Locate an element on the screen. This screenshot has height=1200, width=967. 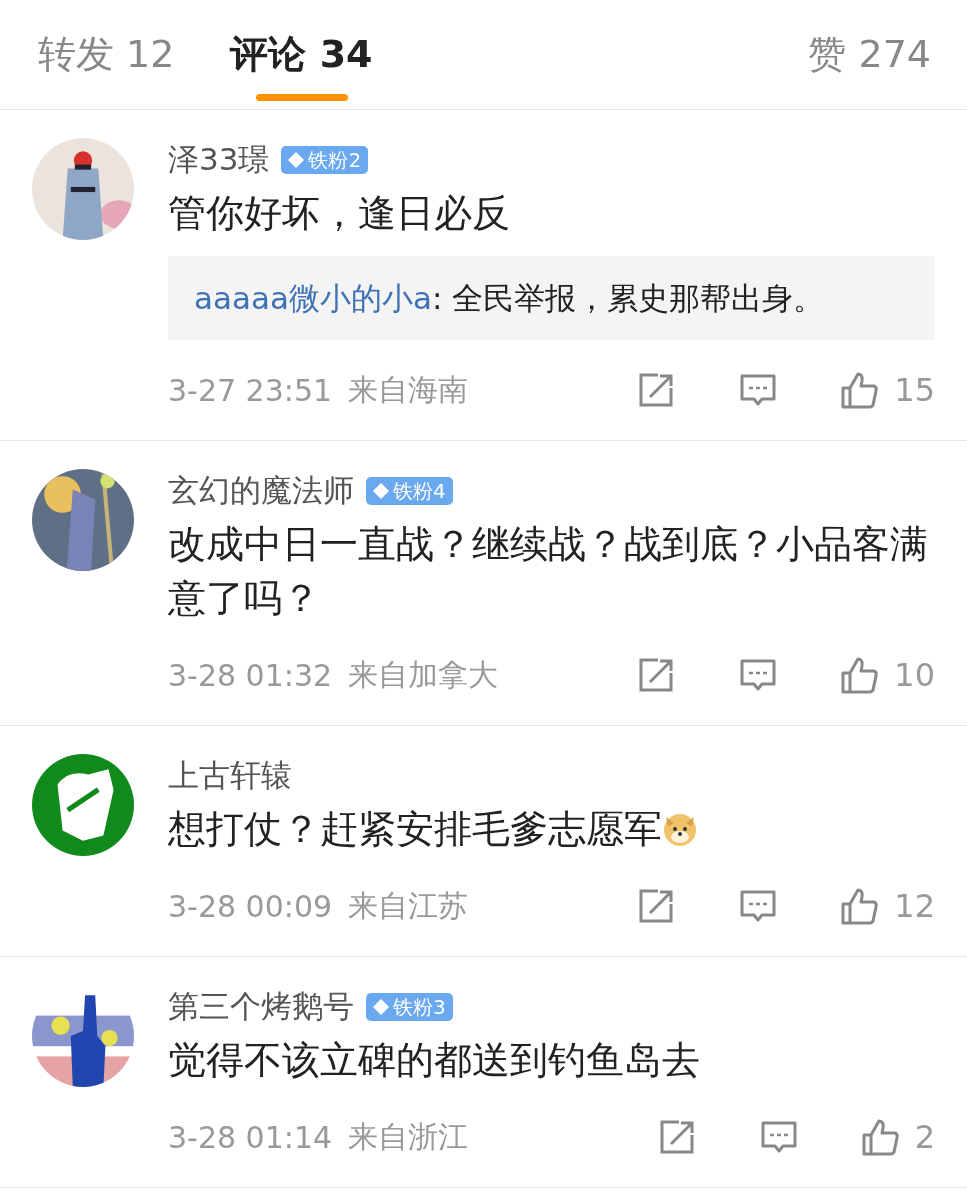
user-name: 泽33璟 is located at coordinates (219, 160).